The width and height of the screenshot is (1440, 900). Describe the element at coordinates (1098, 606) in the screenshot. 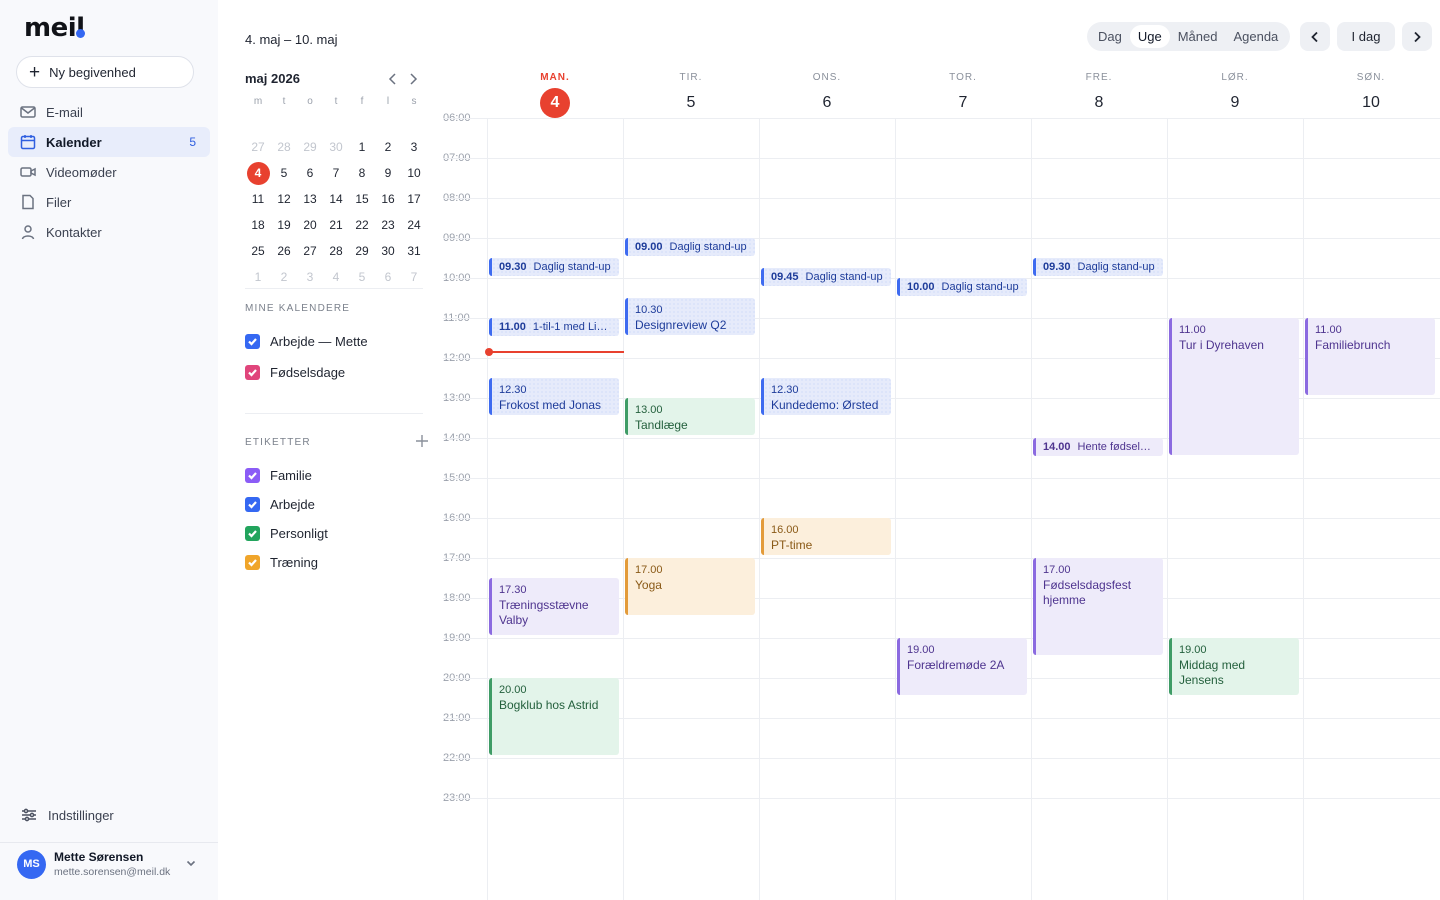

I see `calendar-event: 17.00 Fødselsdagsfest hjemme` at that location.